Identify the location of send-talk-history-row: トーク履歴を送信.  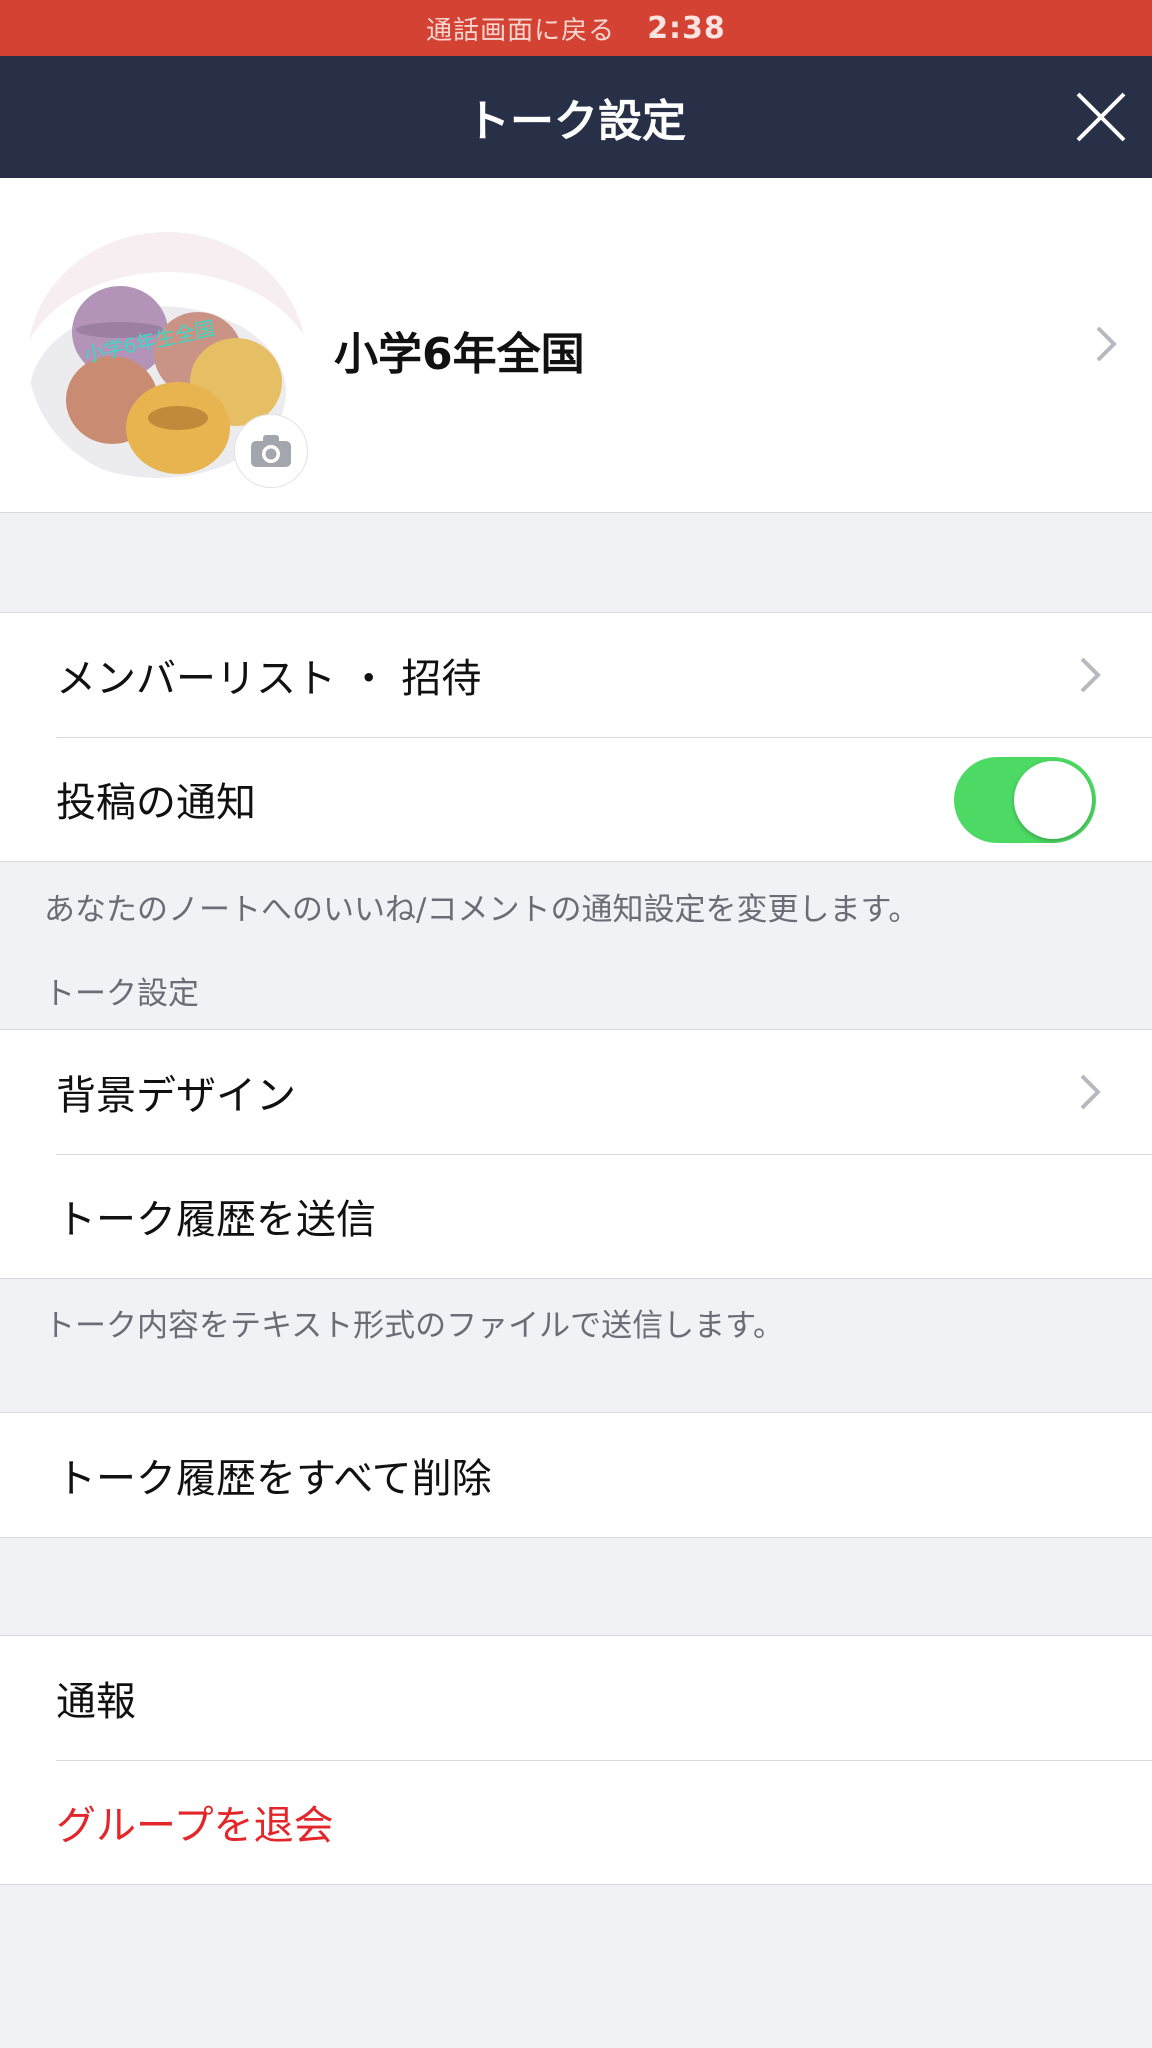
(576, 1216).